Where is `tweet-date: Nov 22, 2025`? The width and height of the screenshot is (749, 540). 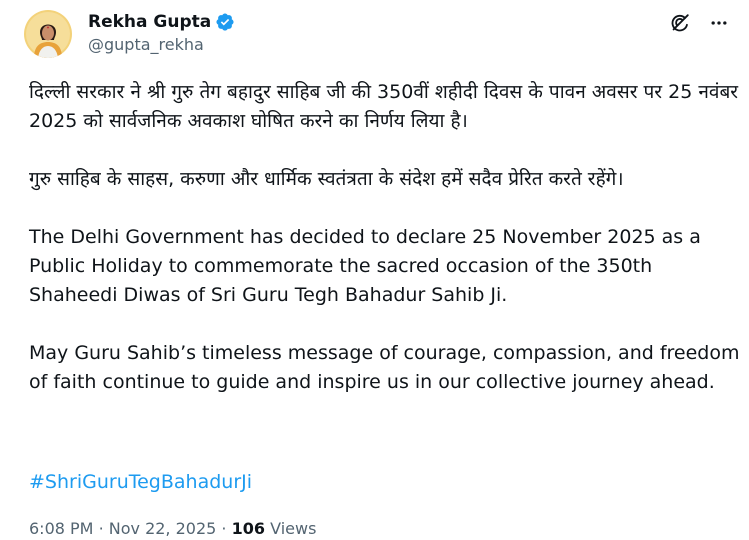 tweet-date: Nov 22, 2025 is located at coordinates (163, 528).